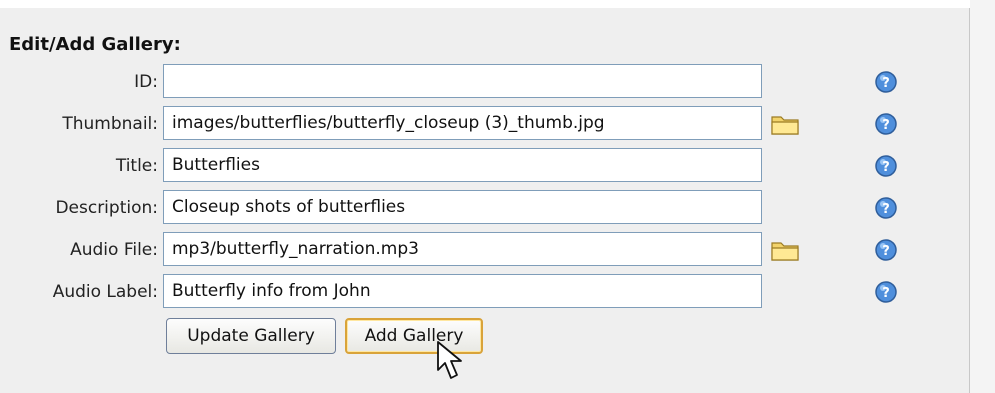 This screenshot has width=995, height=393. What do you see at coordinates (462, 291) in the screenshot?
I see `audio-label-input` at bounding box center [462, 291].